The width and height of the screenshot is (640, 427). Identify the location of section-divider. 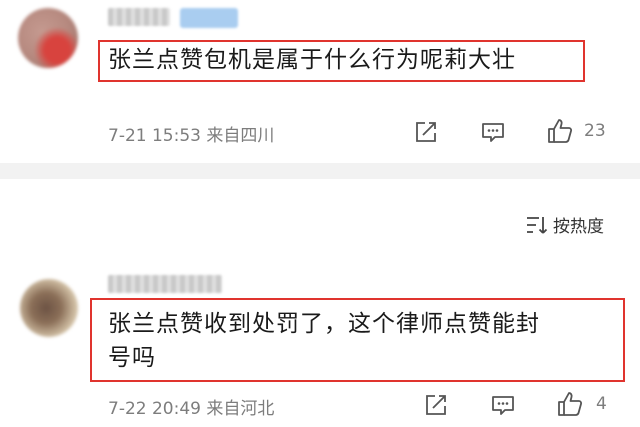
(320, 171).